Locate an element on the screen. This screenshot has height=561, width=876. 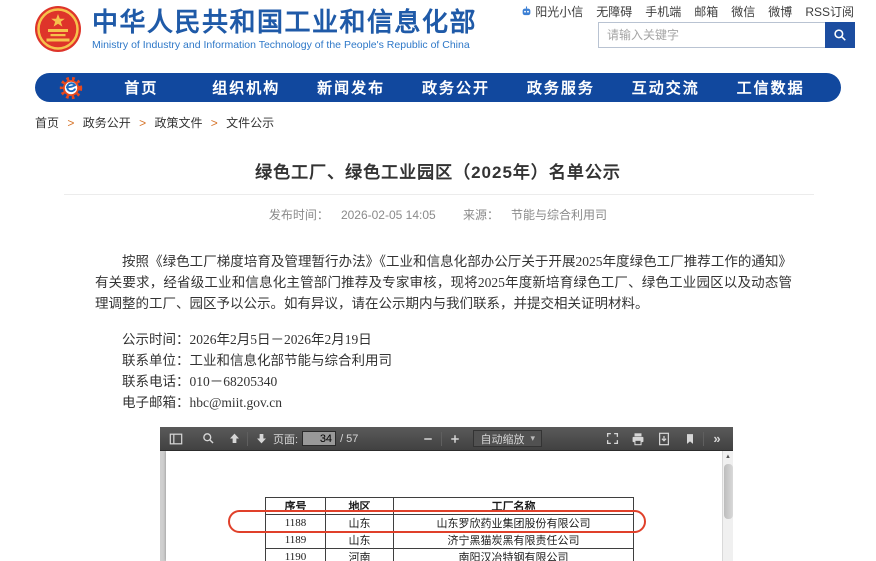
zoom-out-button is located at coordinates (428, 439).